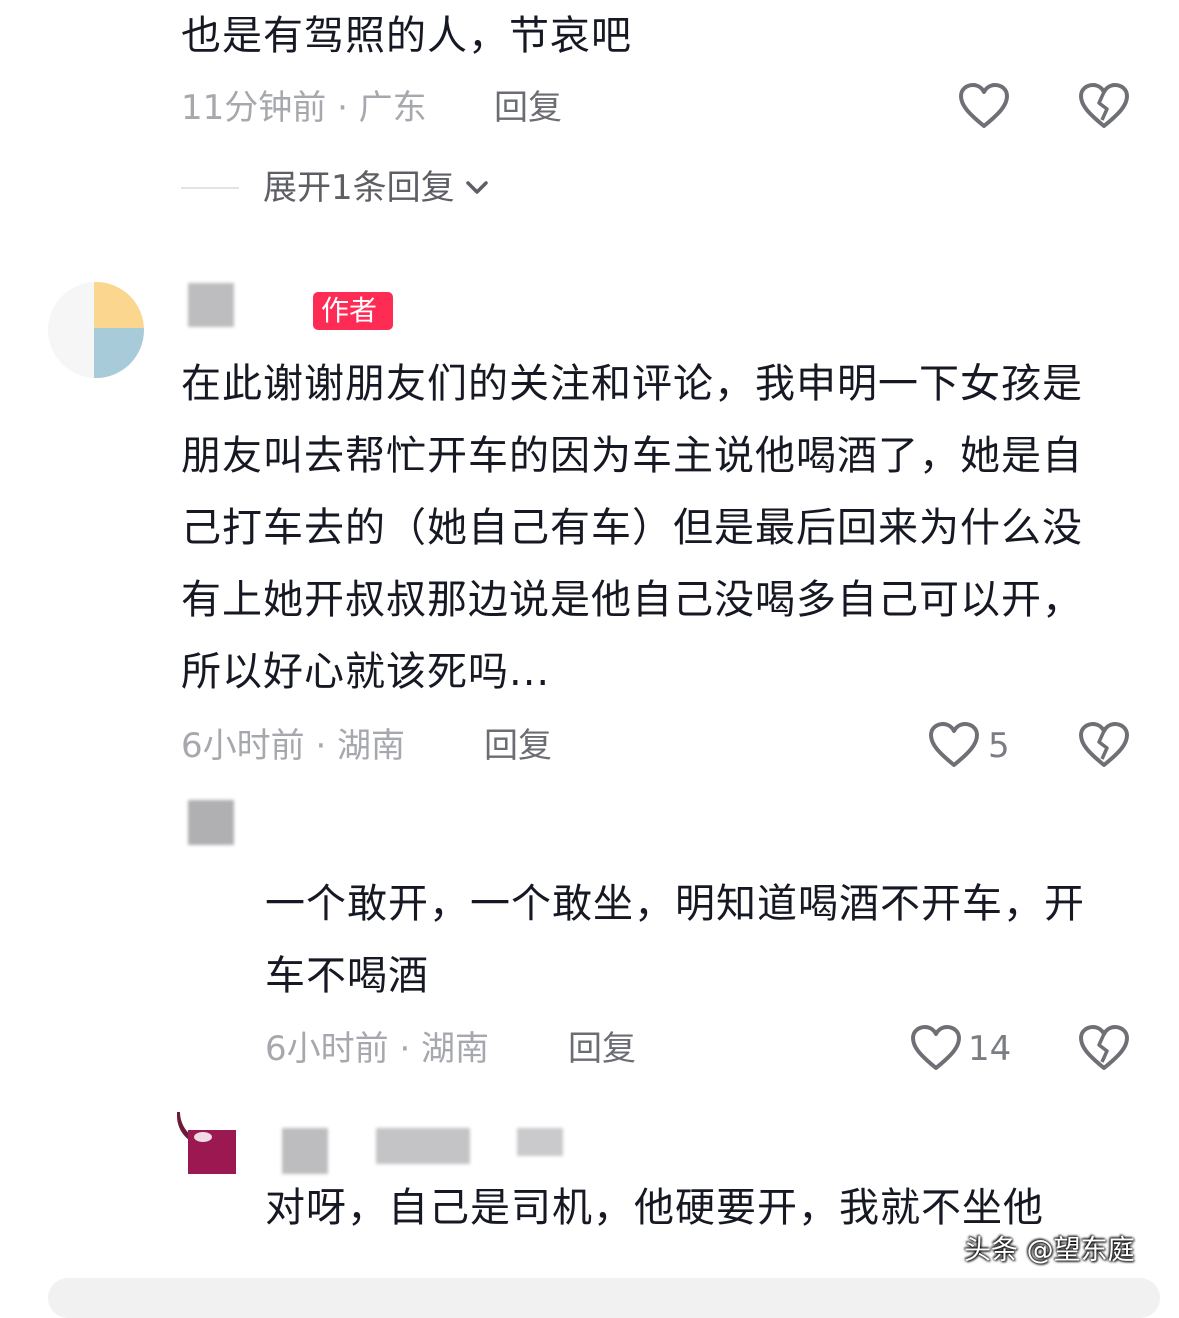 This screenshot has width=1179, height=1318. What do you see at coordinates (293, 746) in the screenshot?
I see `comment-2-meta: 6小时前 · 湖南` at bounding box center [293, 746].